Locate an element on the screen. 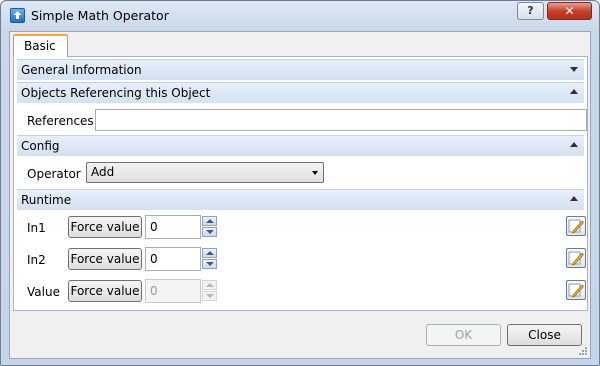 Image resolution: width=600 pixels, height=366 pixels. in1-force-value-button: Force value is located at coordinates (105, 227).